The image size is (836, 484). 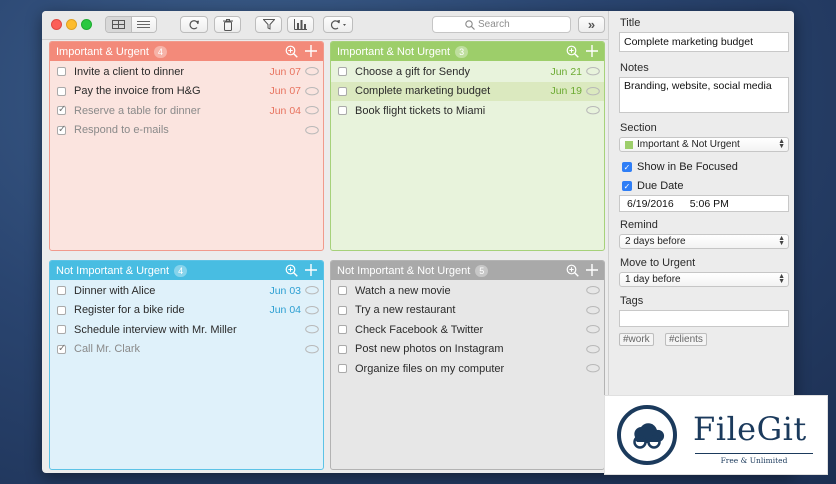 I want to click on remind-select: 2 days before ▲ ▼, so click(x=704, y=241).